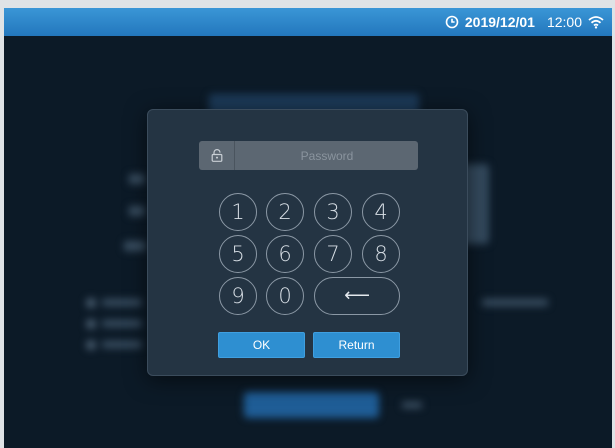 The width and height of the screenshot is (615, 448). Describe the element at coordinates (238, 296) in the screenshot. I see `key-9: 9` at that location.